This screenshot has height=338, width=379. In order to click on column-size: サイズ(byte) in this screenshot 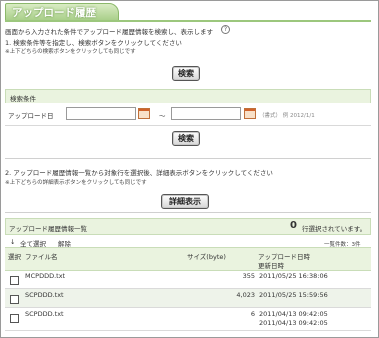, I will do `click(206, 257)`.